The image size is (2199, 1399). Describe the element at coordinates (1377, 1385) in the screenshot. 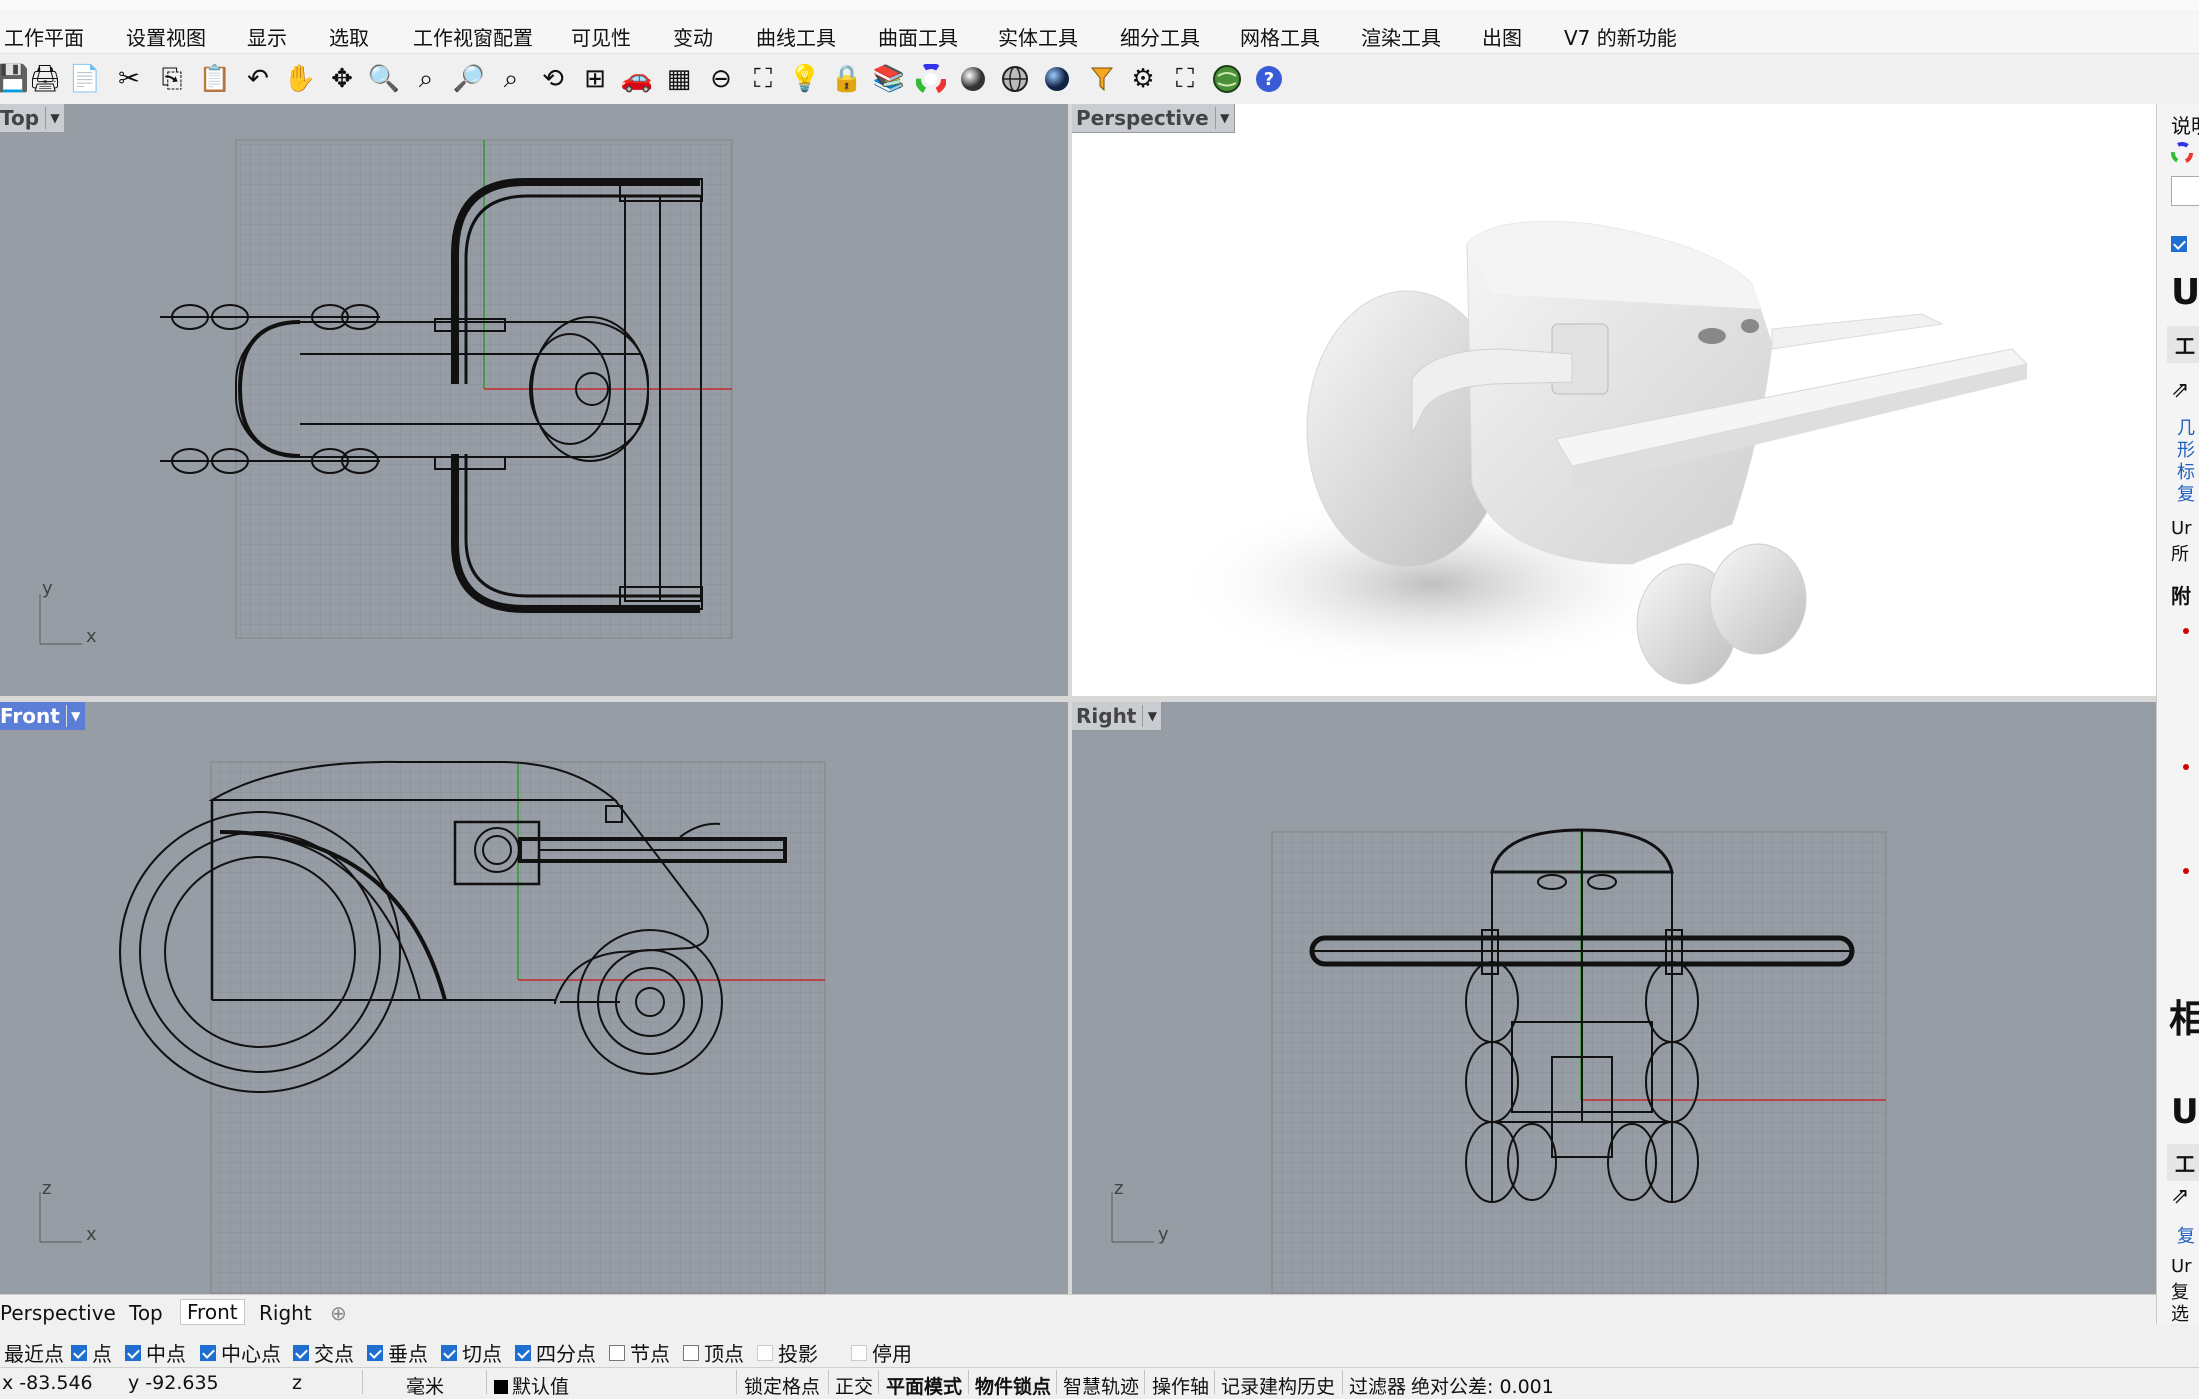

I see `filter-toggle: 过滤器` at that location.